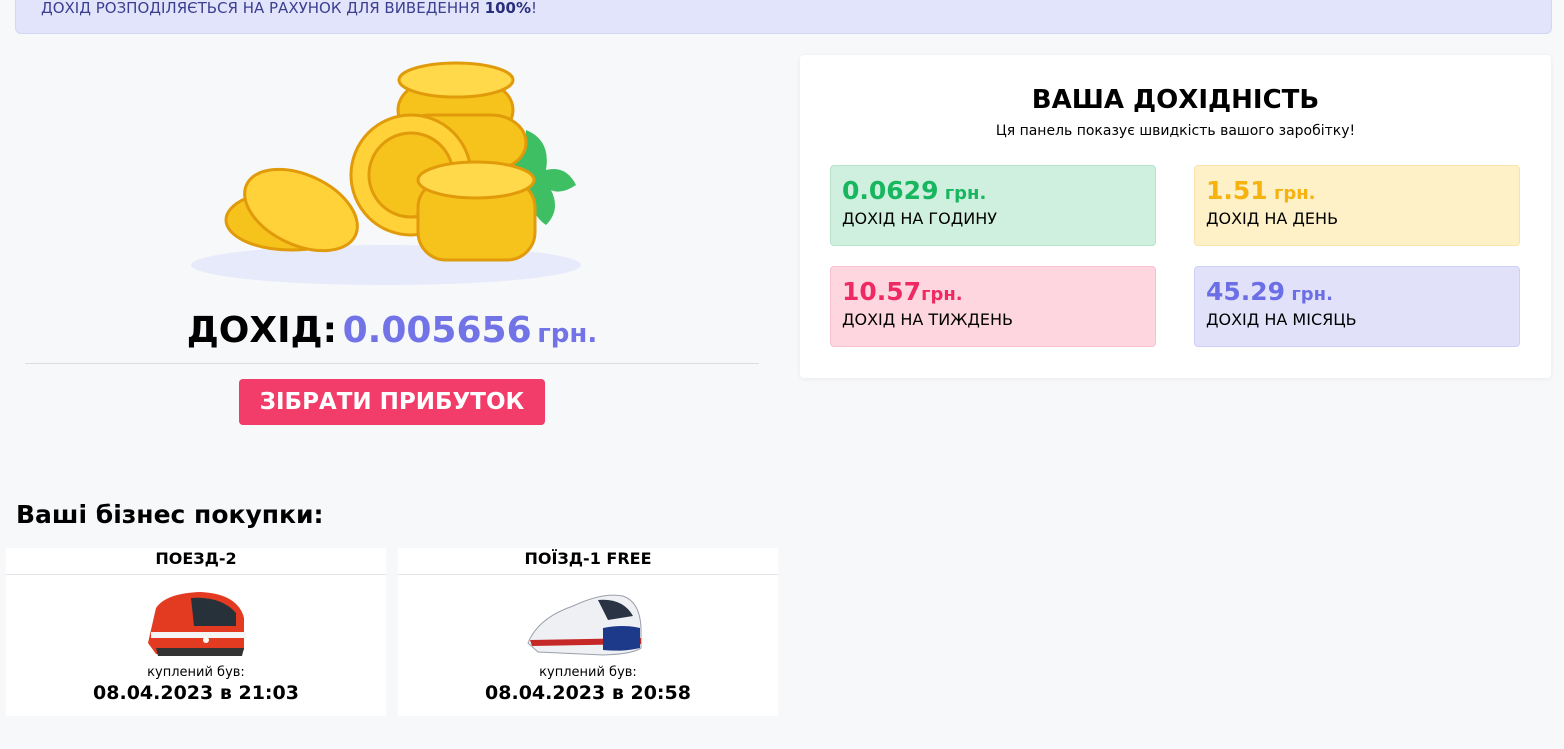 The image size is (1564, 749). Describe the element at coordinates (1246, 291) in the screenshot. I see `stat-month-value: 45.29` at that location.